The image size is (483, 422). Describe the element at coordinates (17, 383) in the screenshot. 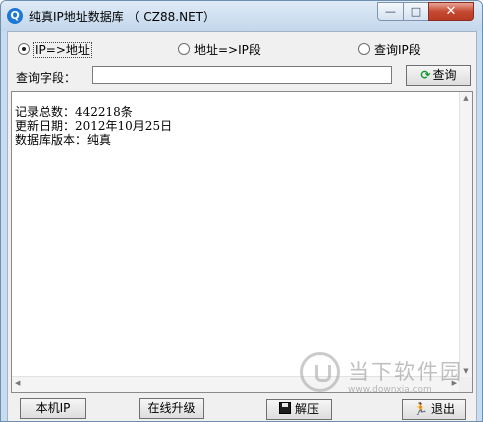

I see `scroll-left-icon: ◀` at that location.